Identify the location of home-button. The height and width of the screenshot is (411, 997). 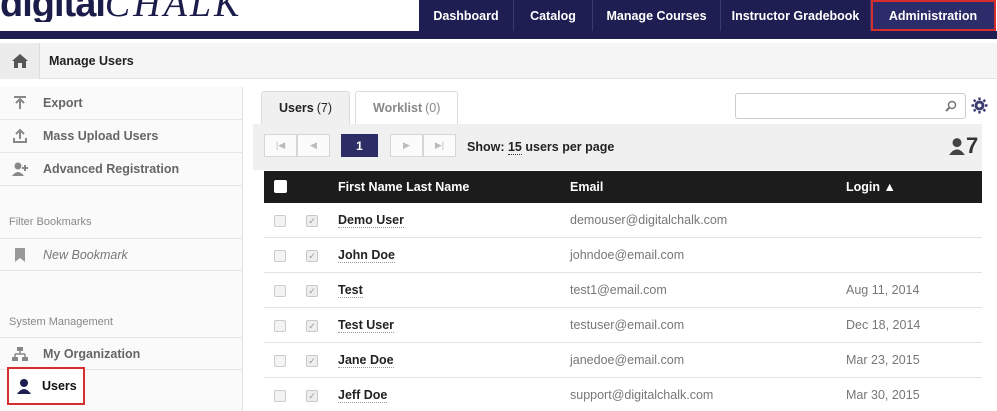
(20, 60).